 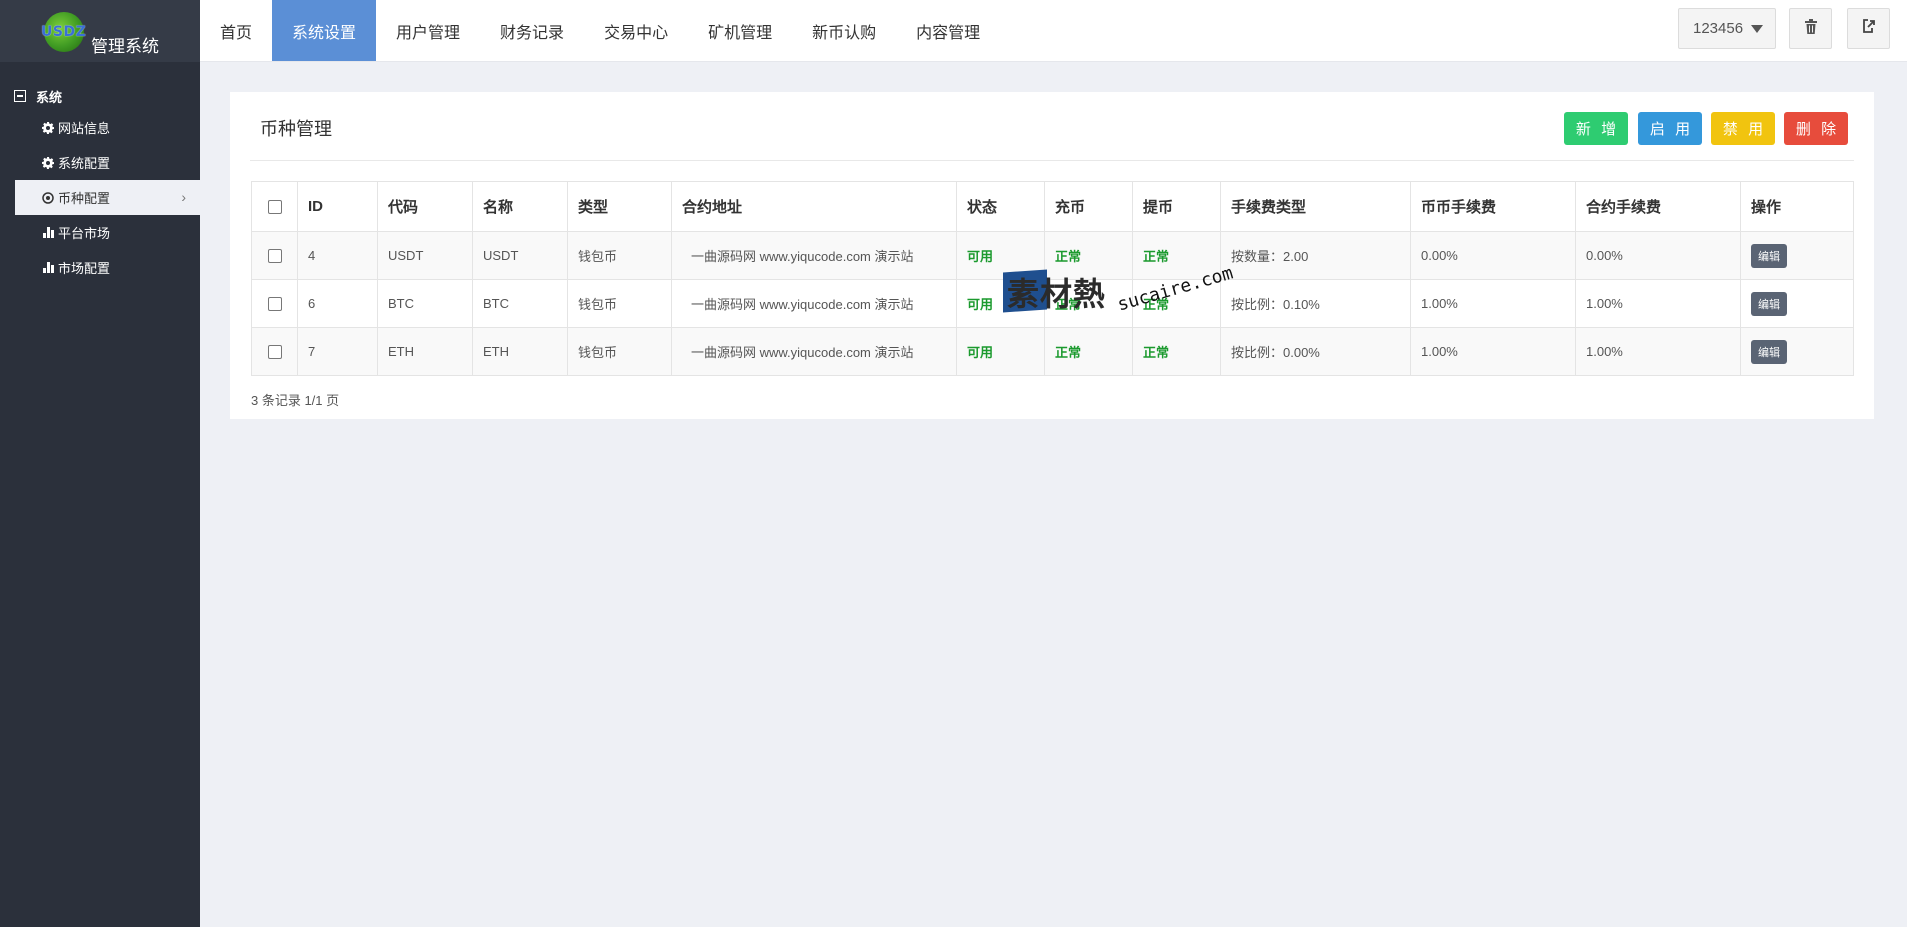 I want to click on sidebar: USDZ 管理系统 系统 网站信息 系统配置 币种配置 › 平台市场 市场配置, so click(x=100, y=463).